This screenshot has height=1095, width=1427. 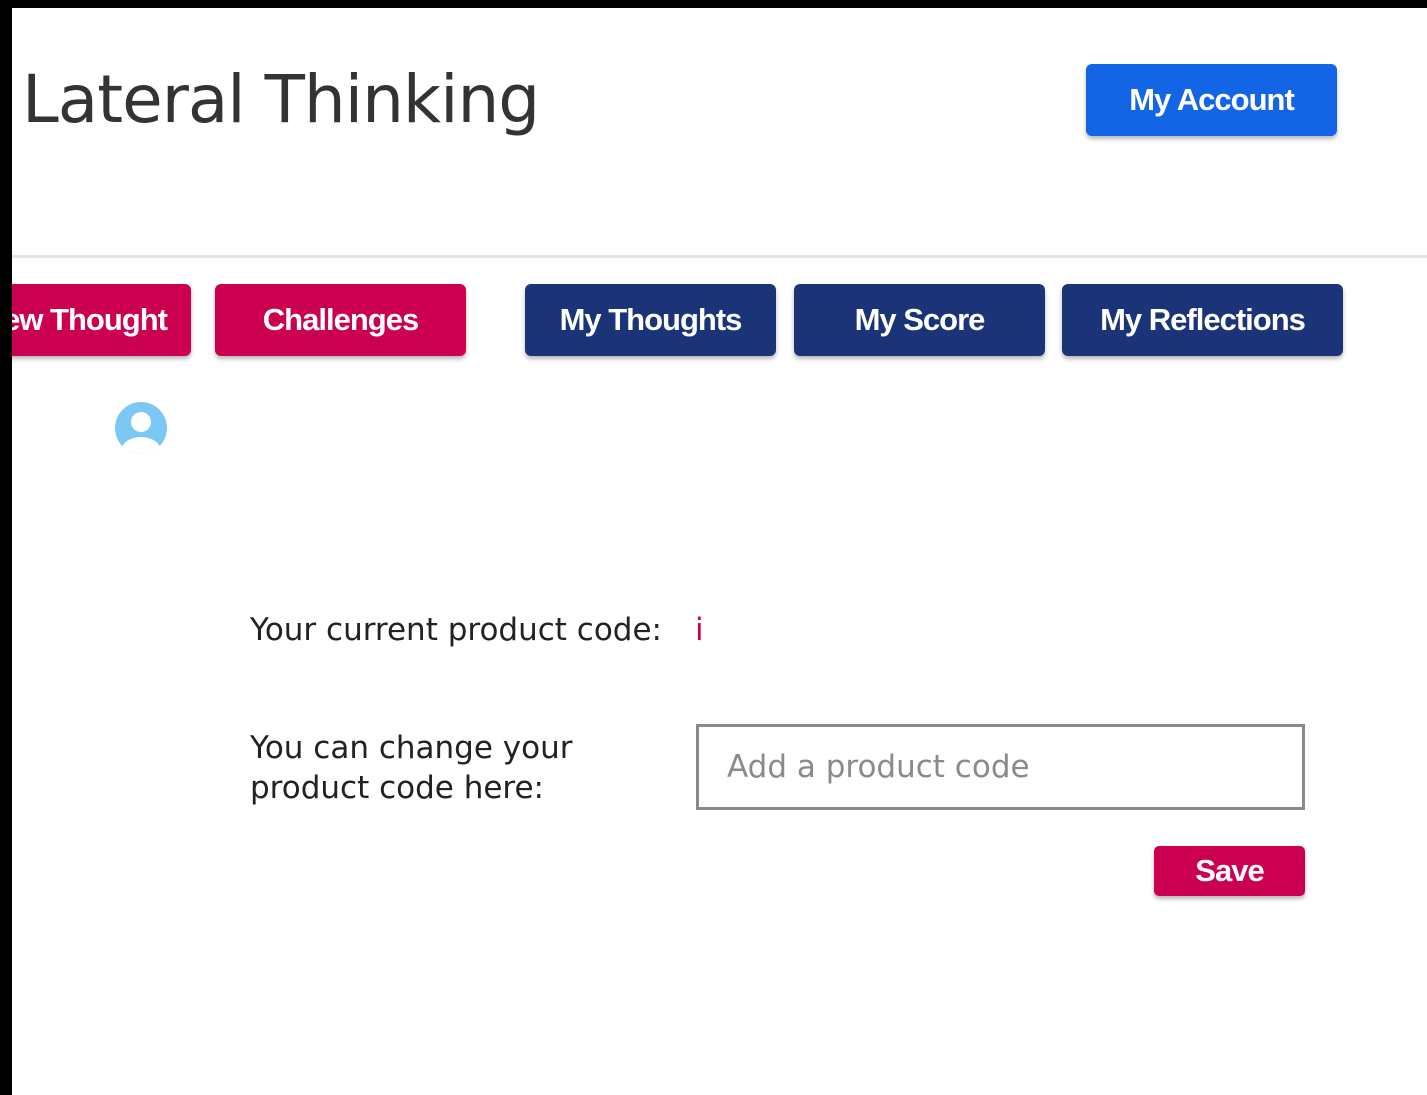 What do you see at coordinates (699, 630) in the screenshot?
I see `current-product-code-value: i` at bounding box center [699, 630].